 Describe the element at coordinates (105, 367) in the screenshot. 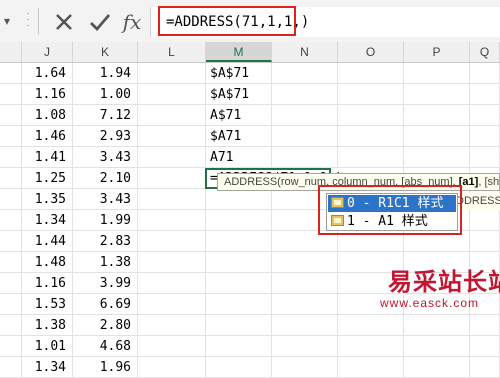

I see `cell-k: 1.96` at that location.